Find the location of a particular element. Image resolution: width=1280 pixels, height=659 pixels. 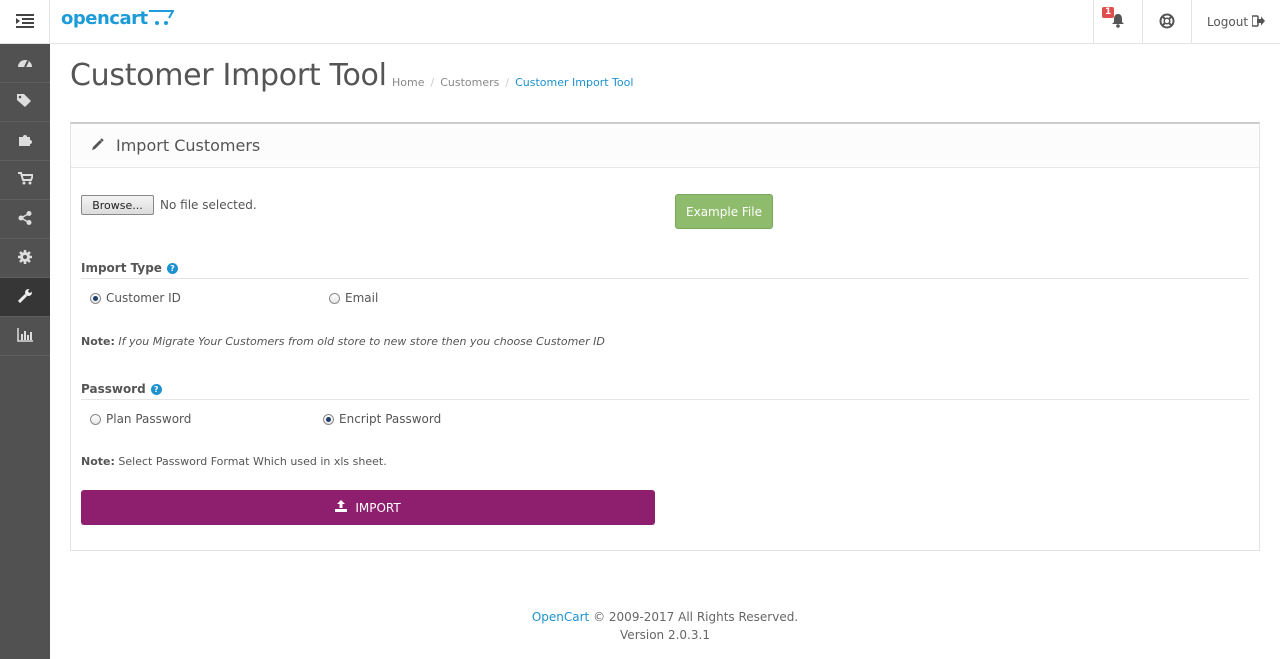

radio-encript-password: Encript Password is located at coordinates (382, 419).